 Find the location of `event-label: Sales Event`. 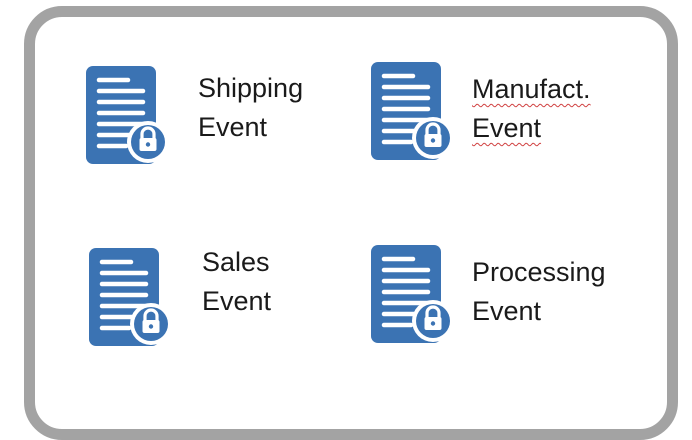

event-label: Sales Event is located at coordinates (236, 282).